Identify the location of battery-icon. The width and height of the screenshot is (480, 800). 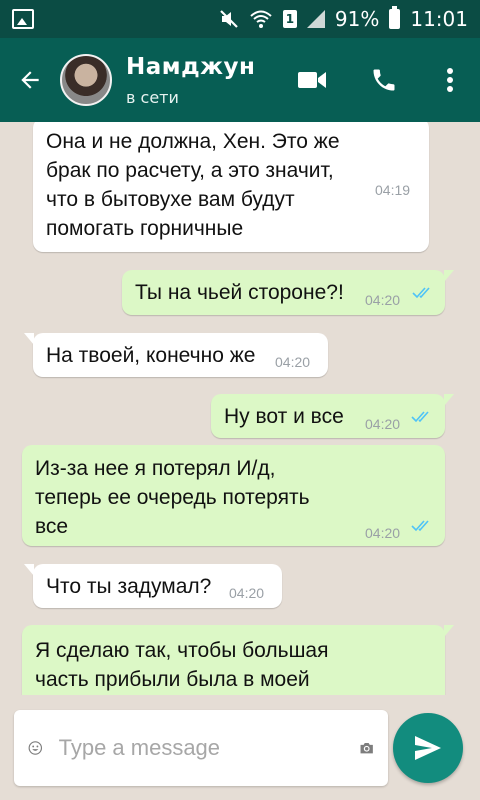
(395, 17).